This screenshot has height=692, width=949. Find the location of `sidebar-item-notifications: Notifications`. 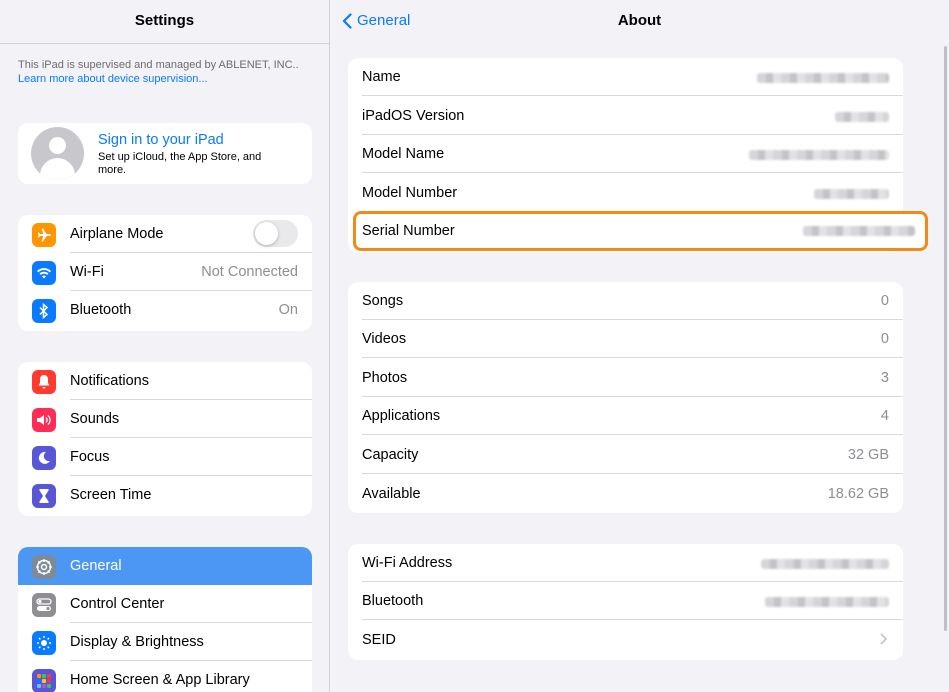

sidebar-item-notifications: Notifications is located at coordinates (165, 381).